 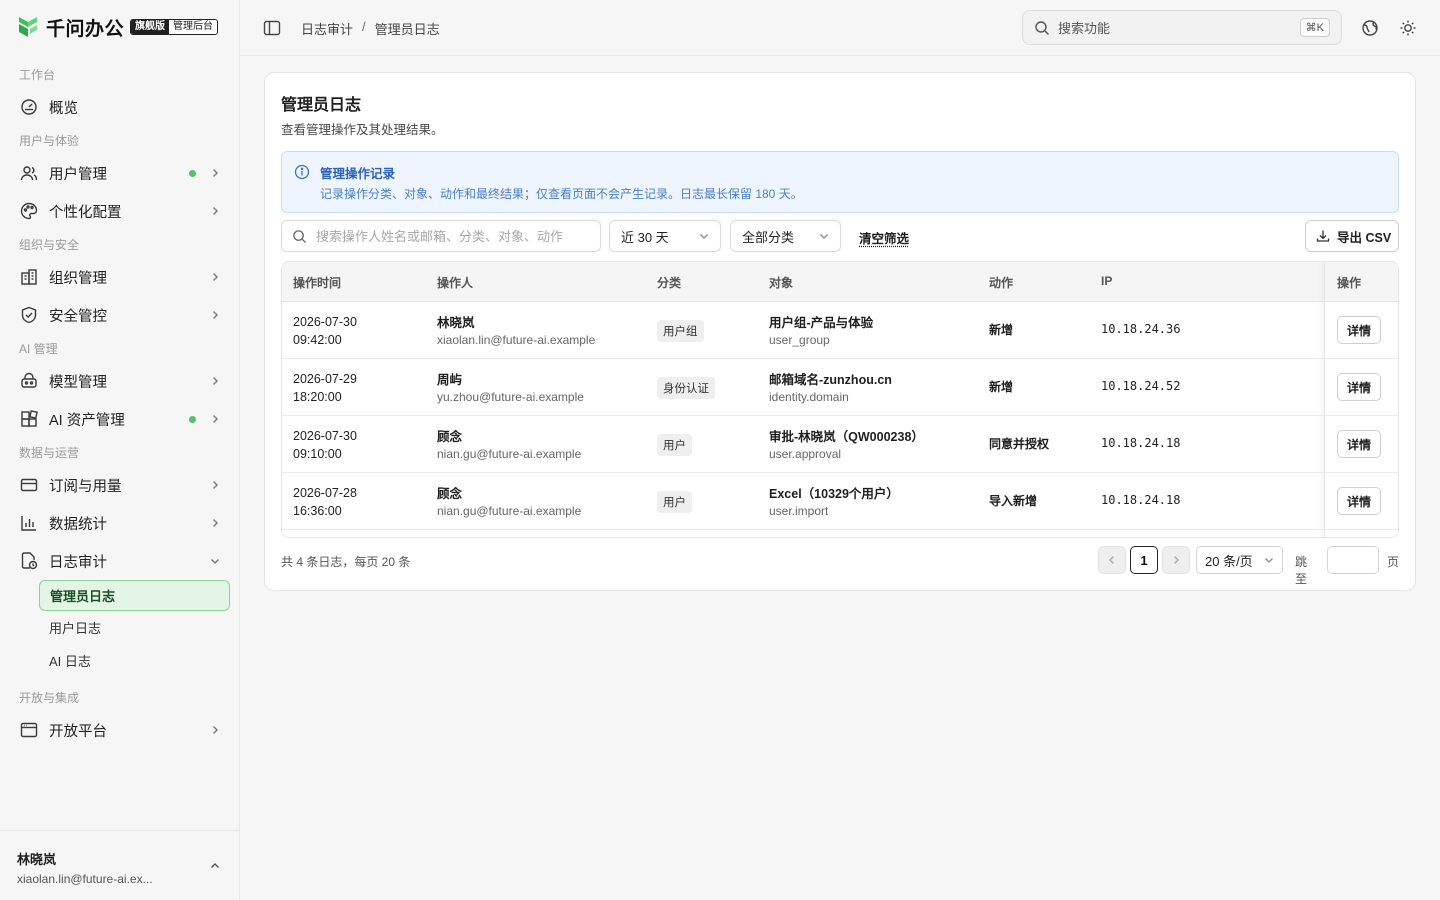 I want to click on breadcrumb: 日志审计 / 管理员日志, so click(x=370, y=28).